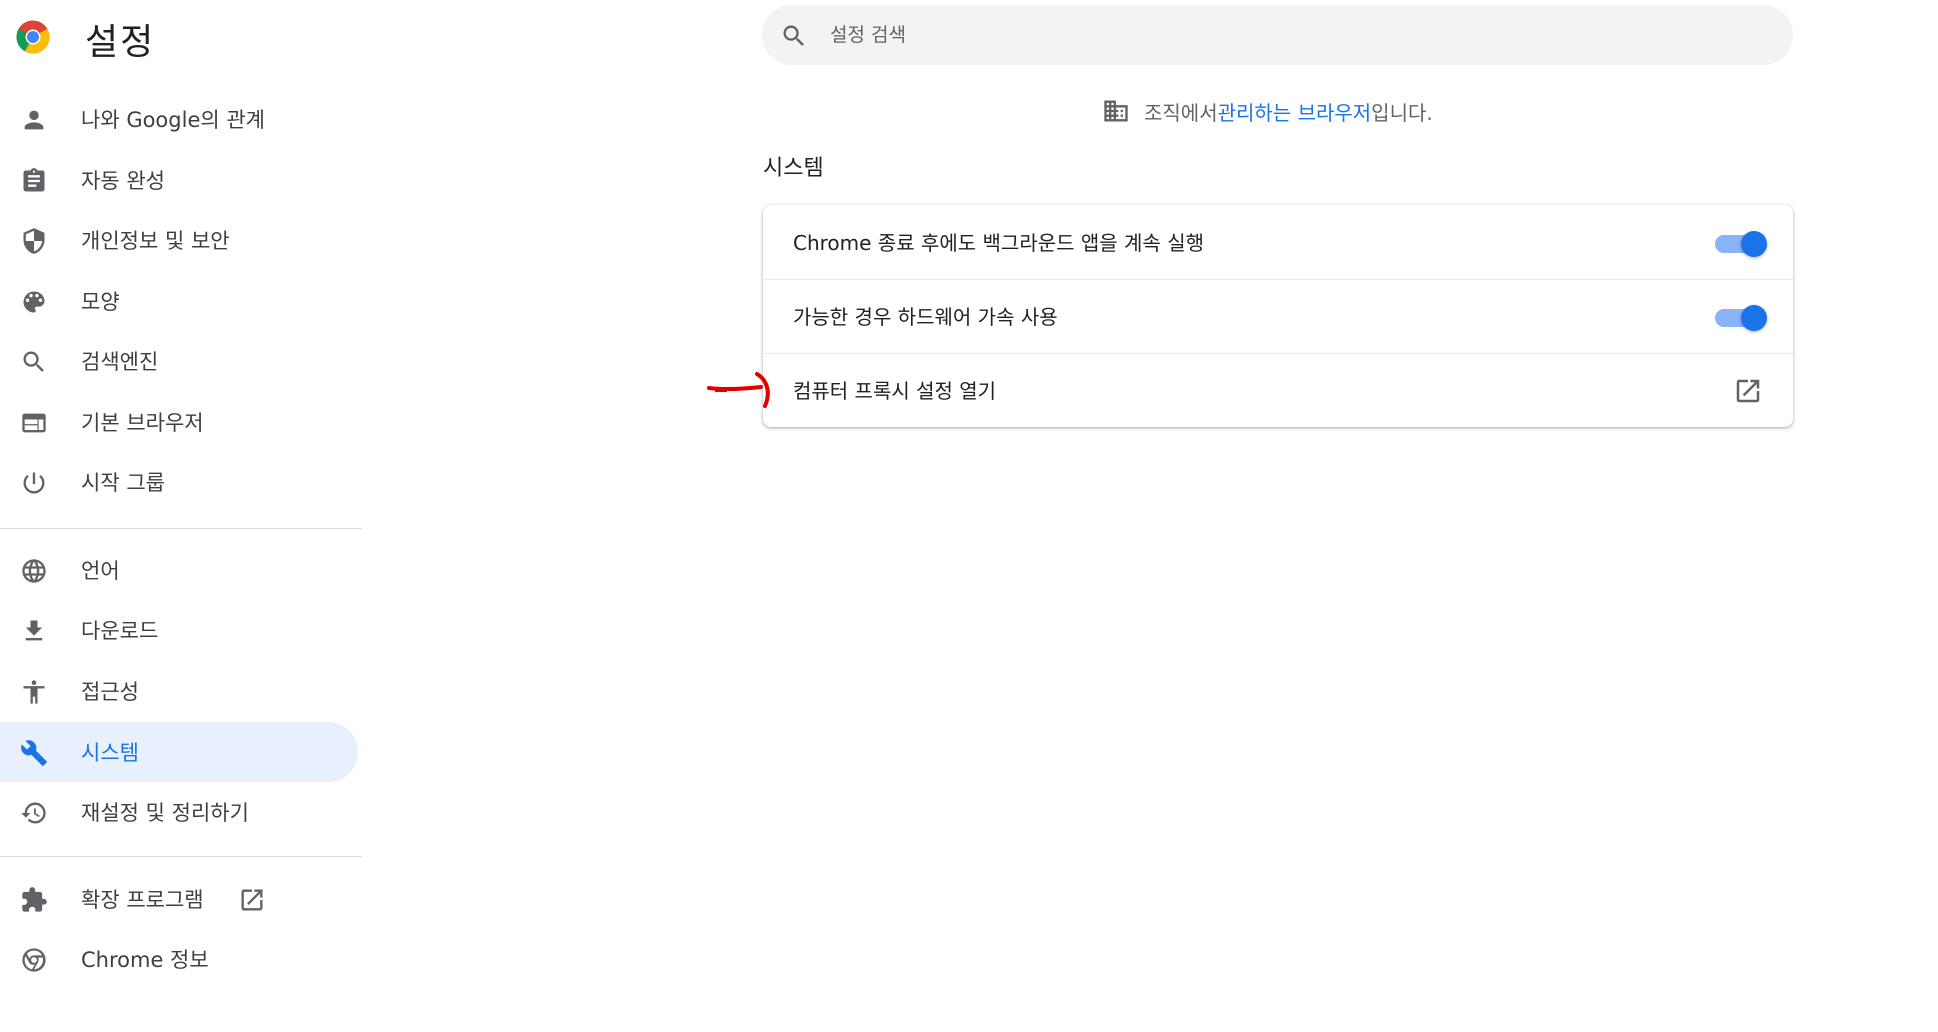 This screenshot has width=1938, height=1032. I want to click on setting-row-background-apps: Chrome 종료 후에도 백그라운드 앱을 계속 실행, so click(1278, 242).